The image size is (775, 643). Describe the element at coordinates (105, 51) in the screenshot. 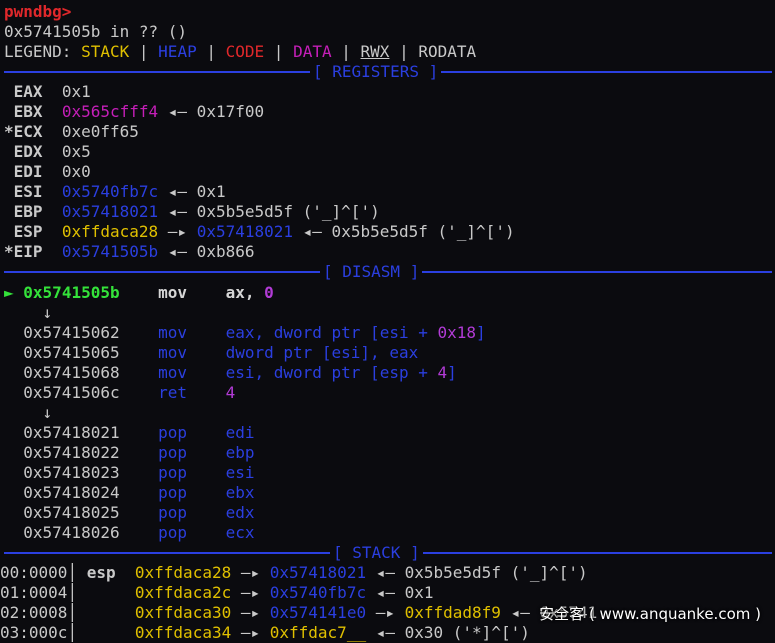

I see `legend-stack: STACK` at that location.